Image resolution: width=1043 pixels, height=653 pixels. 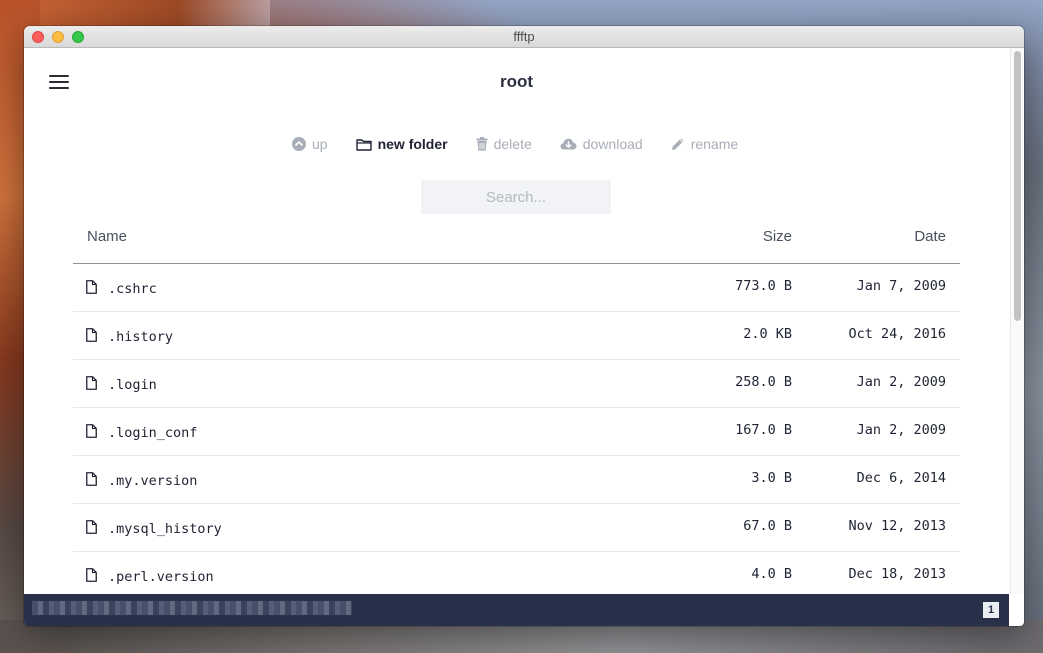 What do you see at coordinates (299, 144) in the screenshot?
I see `arrow-up-circle-icon` at bounding box center [299, 144].